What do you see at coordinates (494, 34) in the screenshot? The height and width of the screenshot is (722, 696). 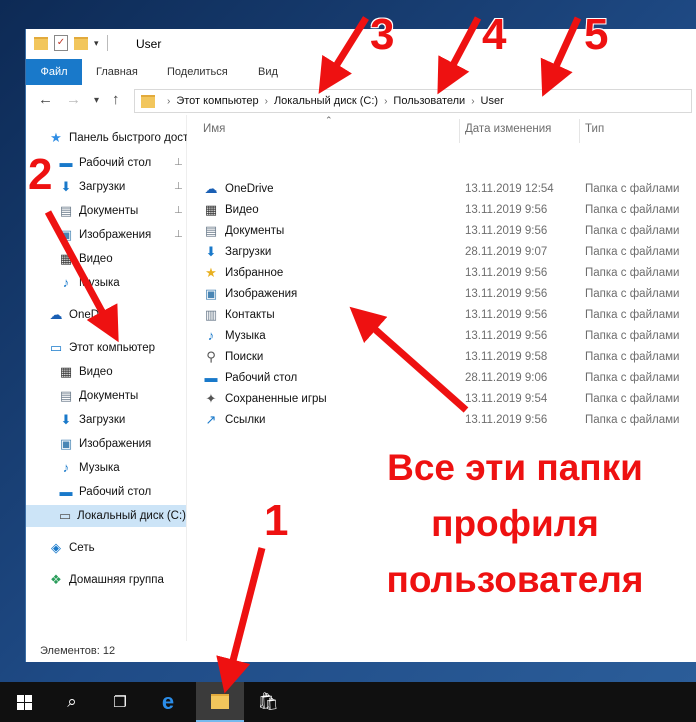 I see `annotation-number-4: 4` at bounding box center [494, 34].